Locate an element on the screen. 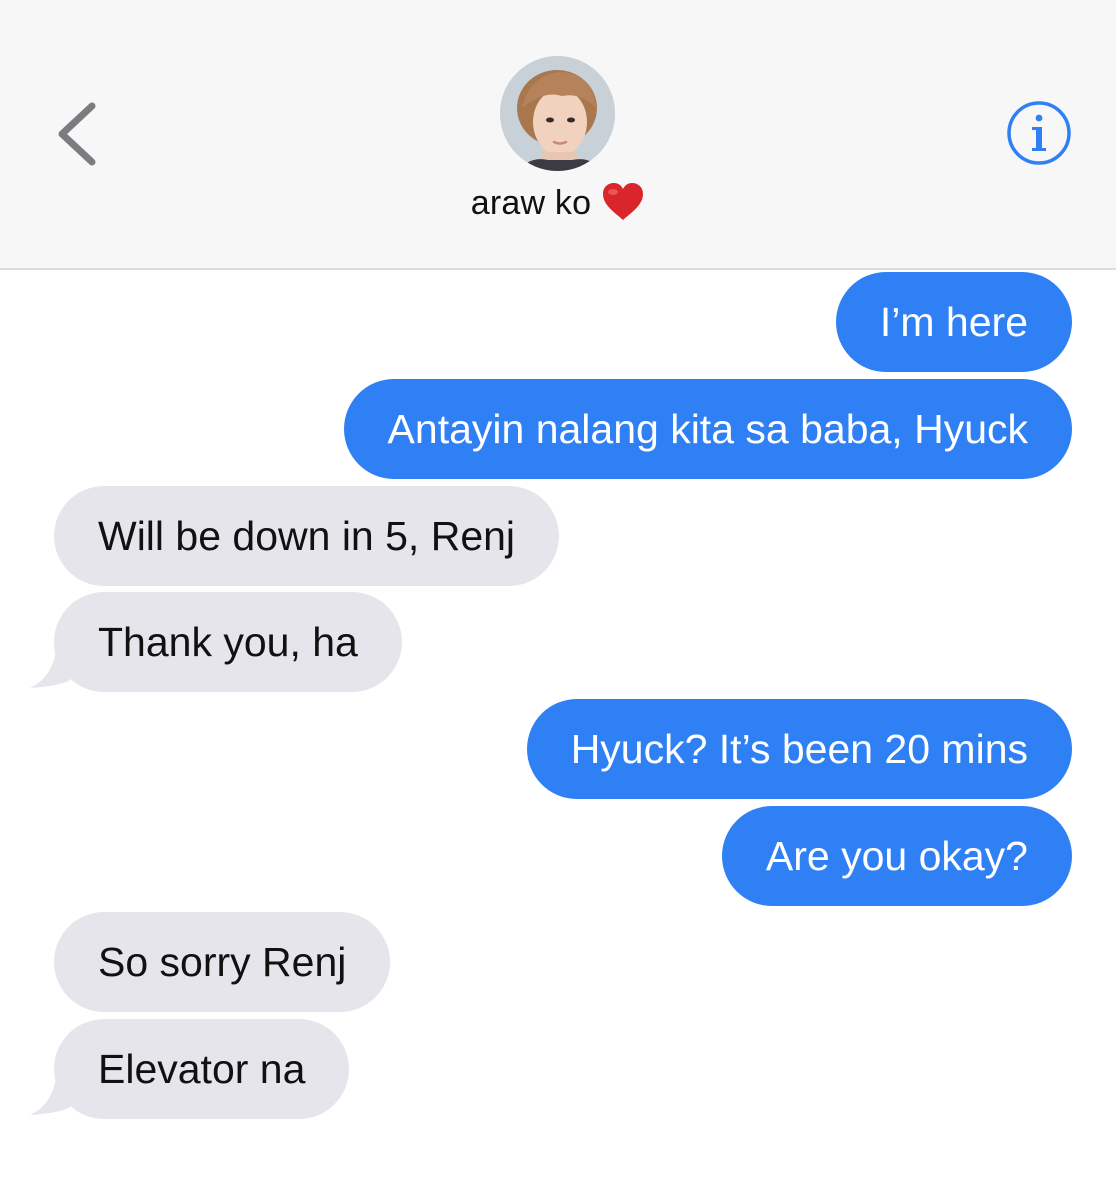  message-bubble-incoming: Will be down in 5, Renj is located at coordinates (307, 536).